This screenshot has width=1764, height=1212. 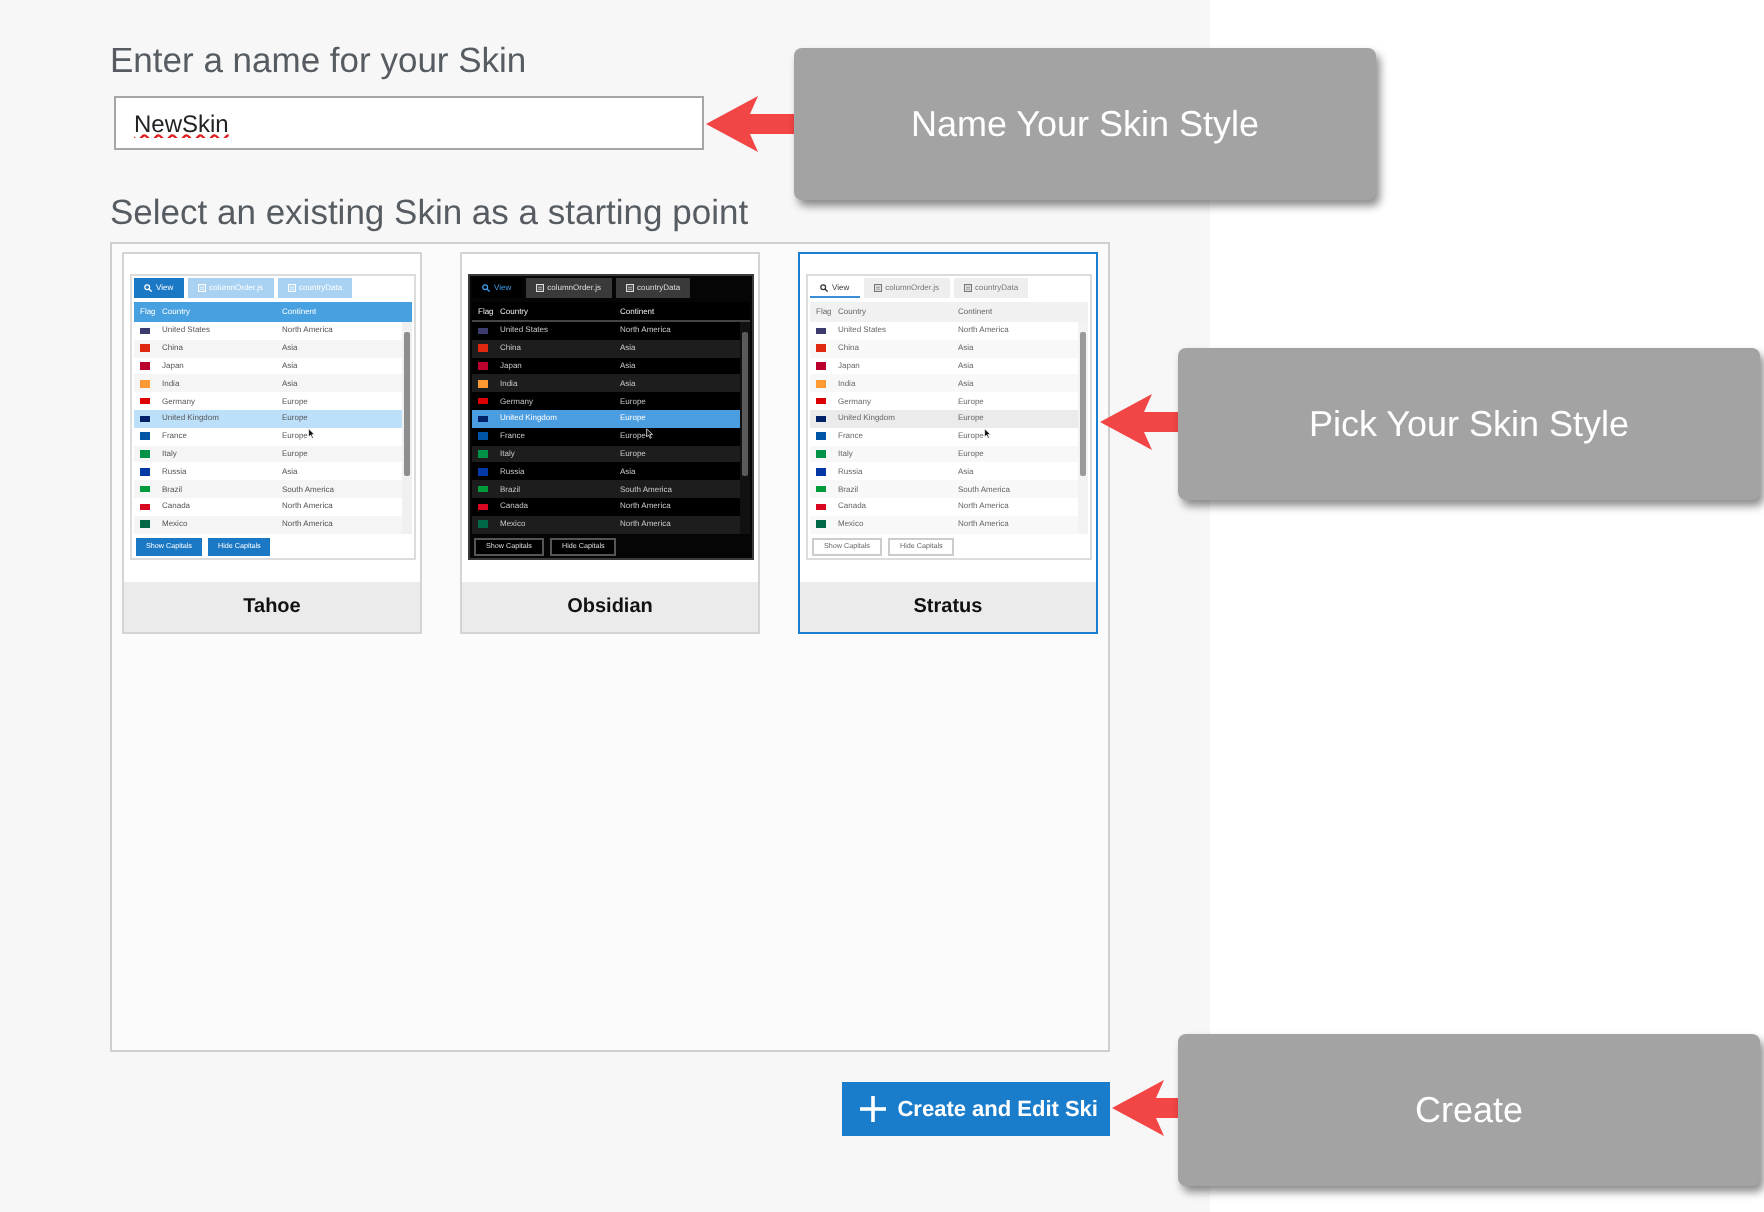 What do you see at coordinates (1469, 424) in the screenshot?
I see `callout: Pick Your Skin Style` at bounding box center [1469, 424].